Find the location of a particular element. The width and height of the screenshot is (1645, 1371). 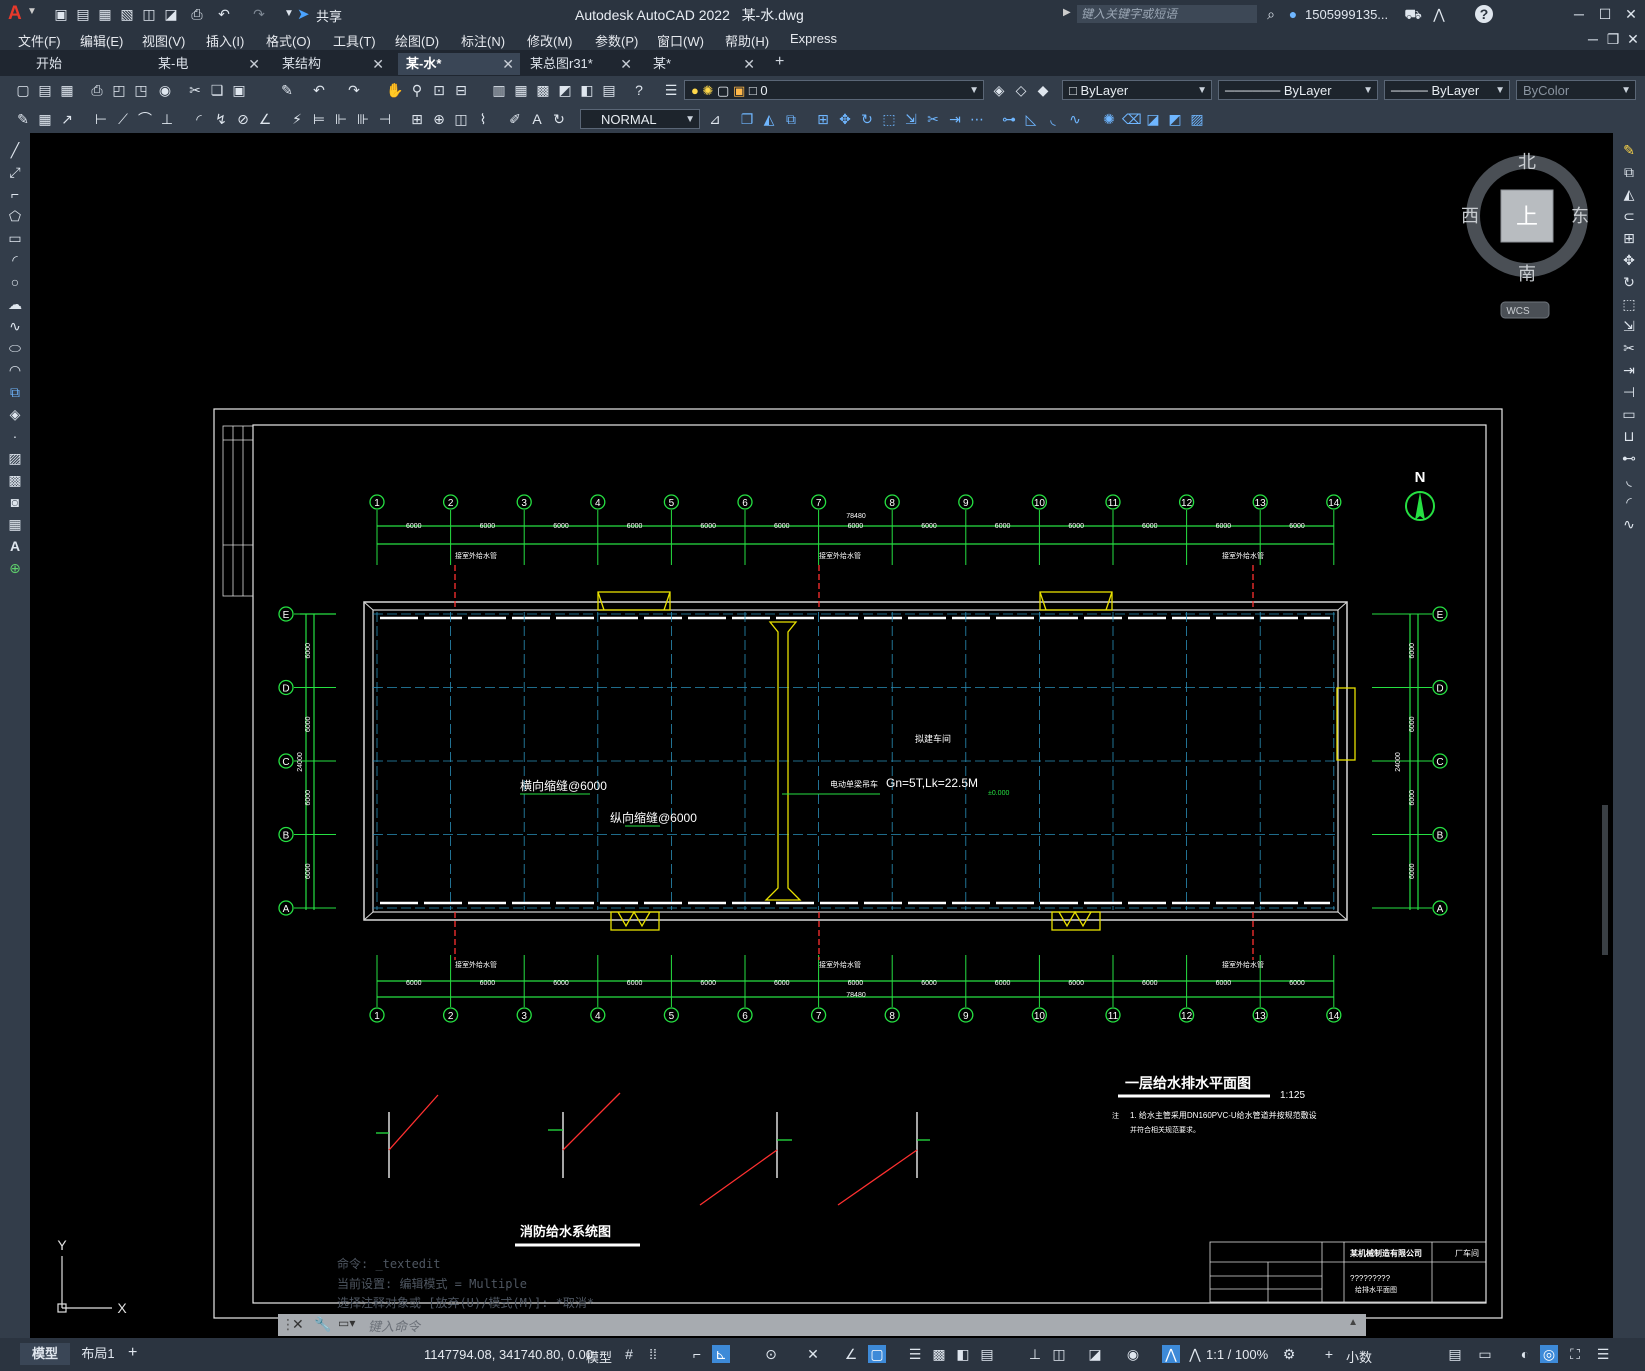

annotate-monitor-icon: + is located at coordinates (1329, 1354).